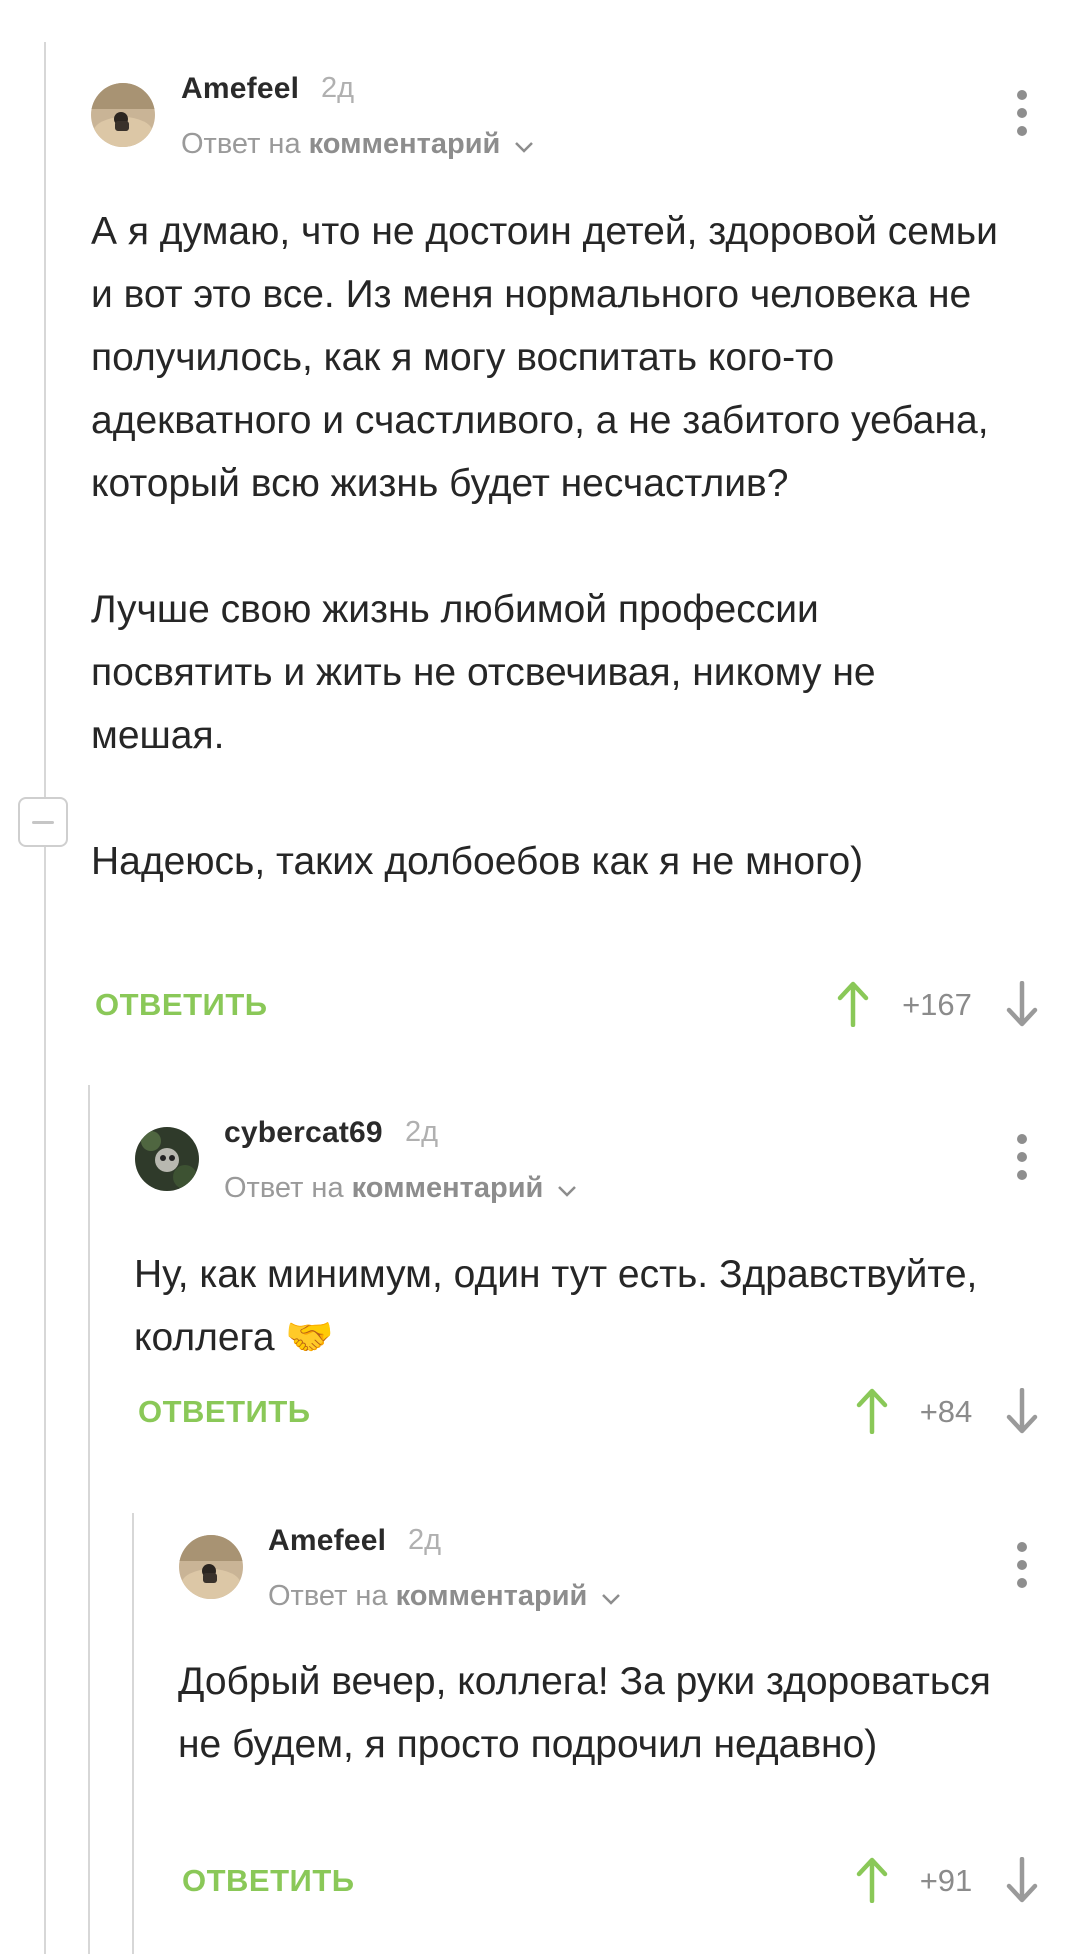 Image resolution: width=1080 pixels, height=1954 pixels. Describe the element at coordinates (946, 1880) in the screenshot. I see `rating: +91` at that location.